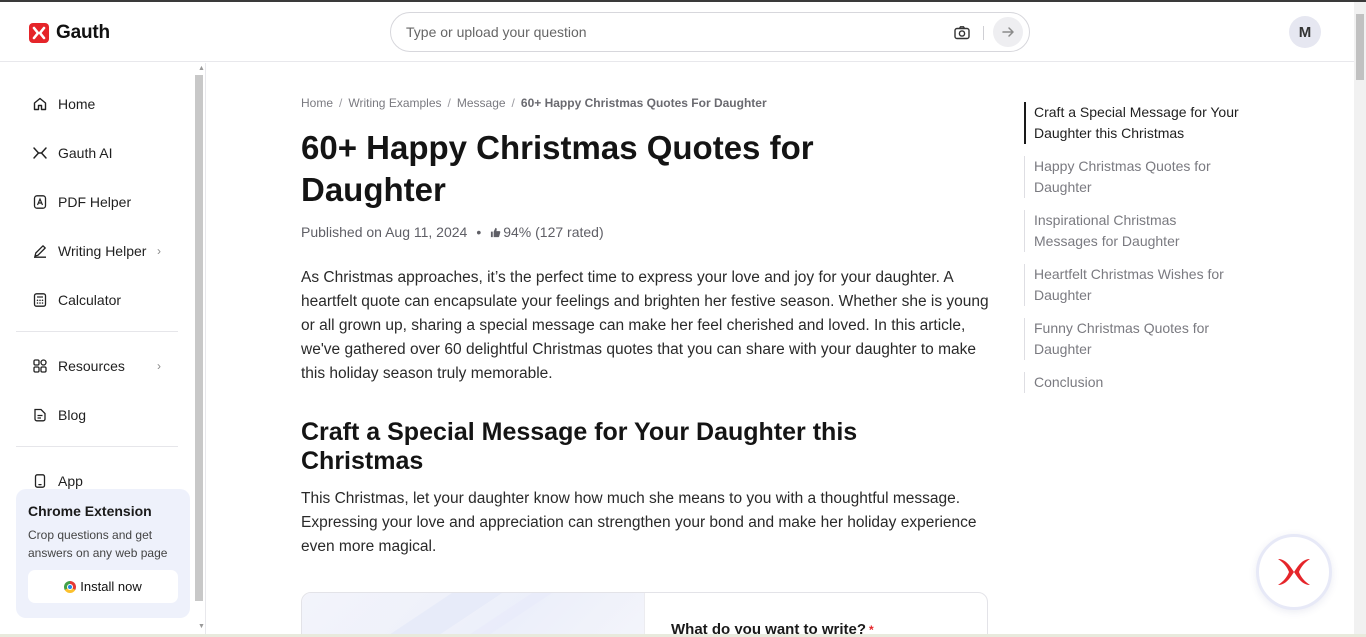 Image resolution: width=1366 pixels, height=637 pixels. What do you see at coordinates (39, 33) in the screenshot?
I see `gauth-logo-icon` at bounding box center [39, 33].